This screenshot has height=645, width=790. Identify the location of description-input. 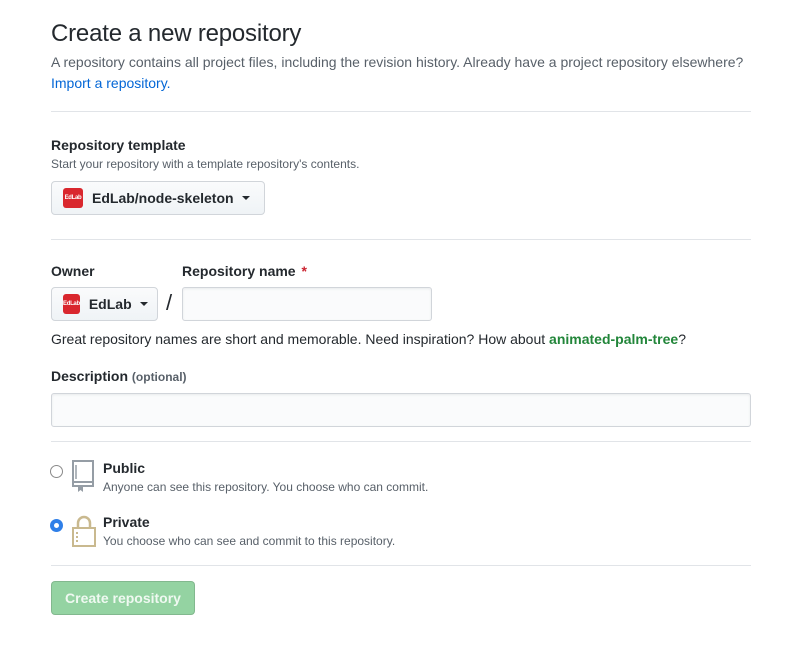
(401, 410).